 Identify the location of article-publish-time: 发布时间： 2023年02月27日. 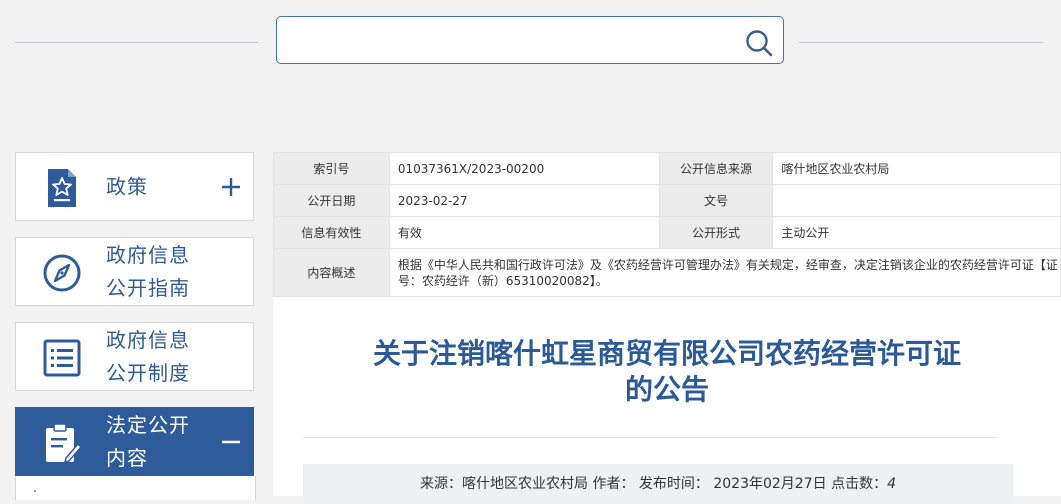
(732, 484).